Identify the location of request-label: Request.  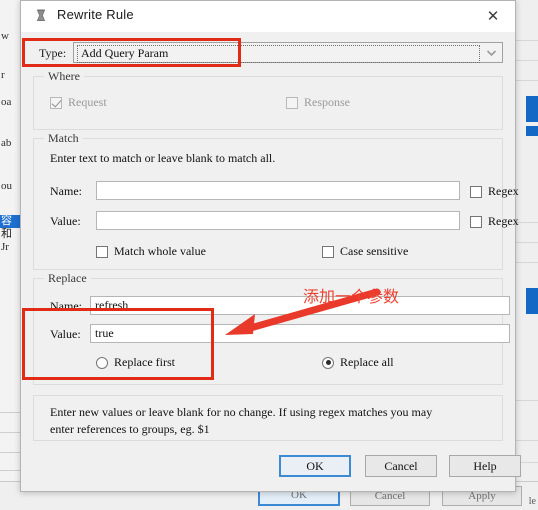
(87, 102).